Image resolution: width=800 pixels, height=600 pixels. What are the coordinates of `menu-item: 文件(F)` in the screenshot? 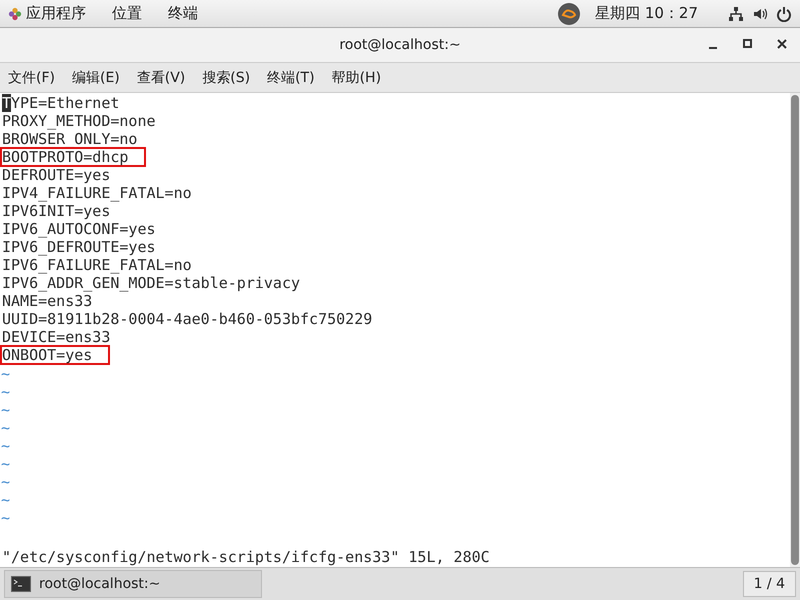 It's located at (31, 77).